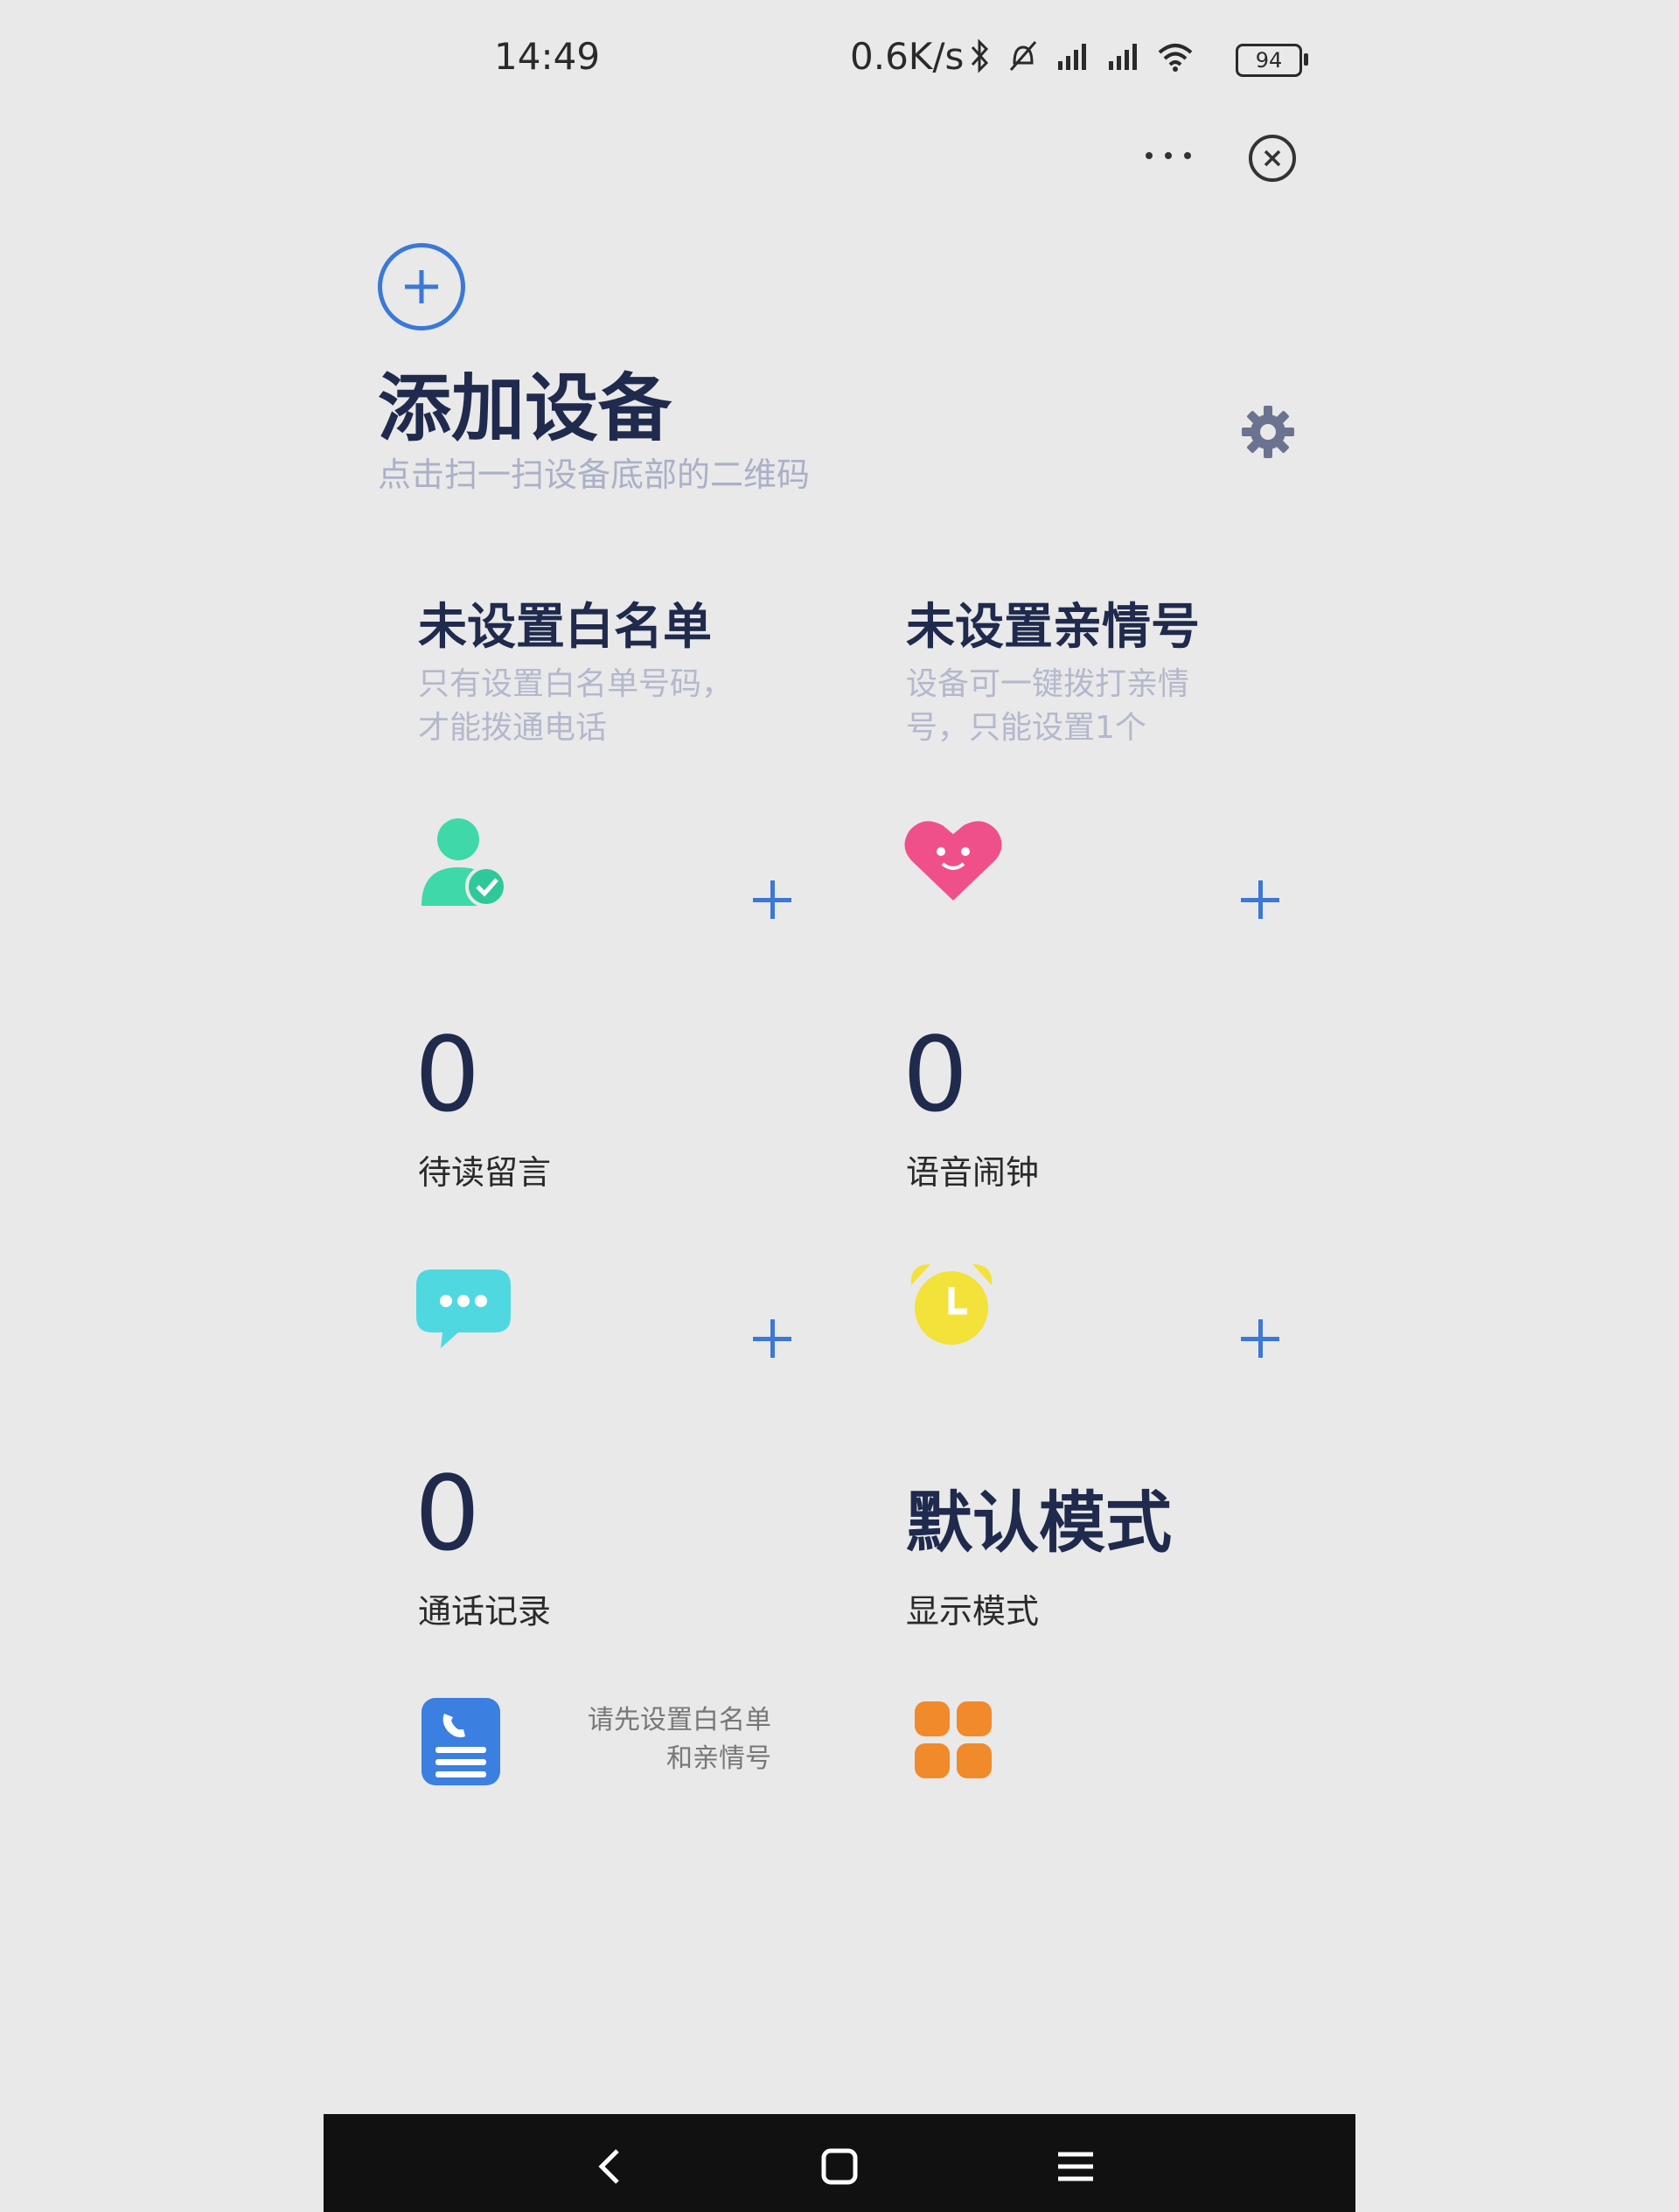 This screenshot has width=1679, height=2212. Describe the element at coordinates (594, 475) in the screenshot. I see `add-device-subtitle: 点击扫一扫设备底部的二维码` at that location.